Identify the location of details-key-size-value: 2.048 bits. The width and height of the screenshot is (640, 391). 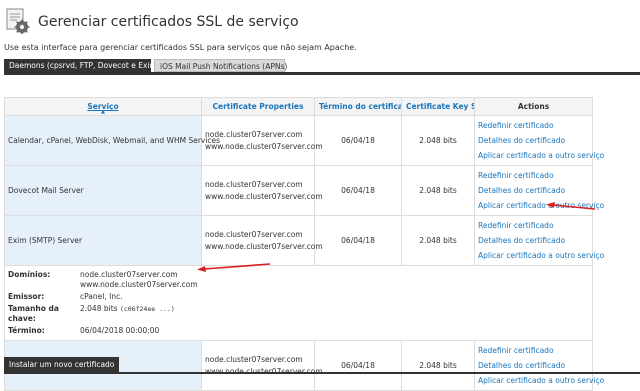
(99, 308).